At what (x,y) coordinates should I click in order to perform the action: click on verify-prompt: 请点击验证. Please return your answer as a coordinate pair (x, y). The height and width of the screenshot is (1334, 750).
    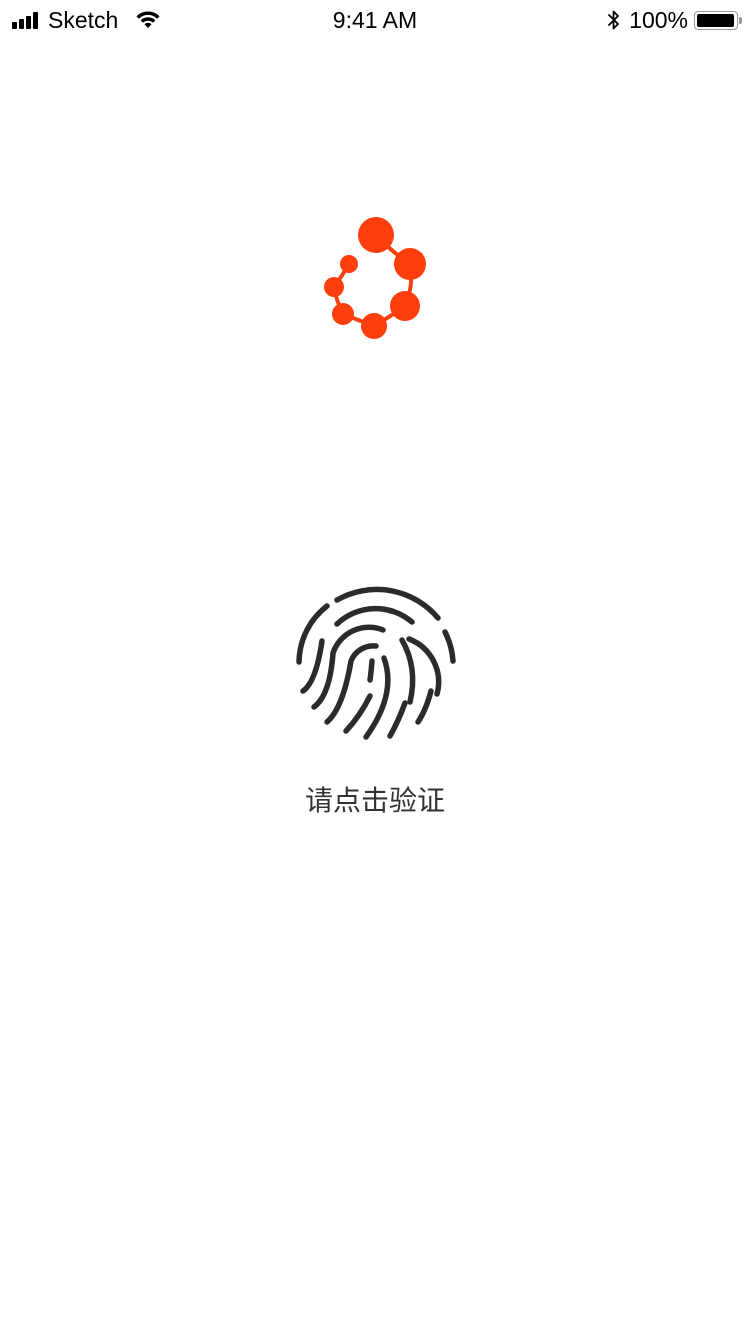
    Looking at the image, I should click on (375, 801).